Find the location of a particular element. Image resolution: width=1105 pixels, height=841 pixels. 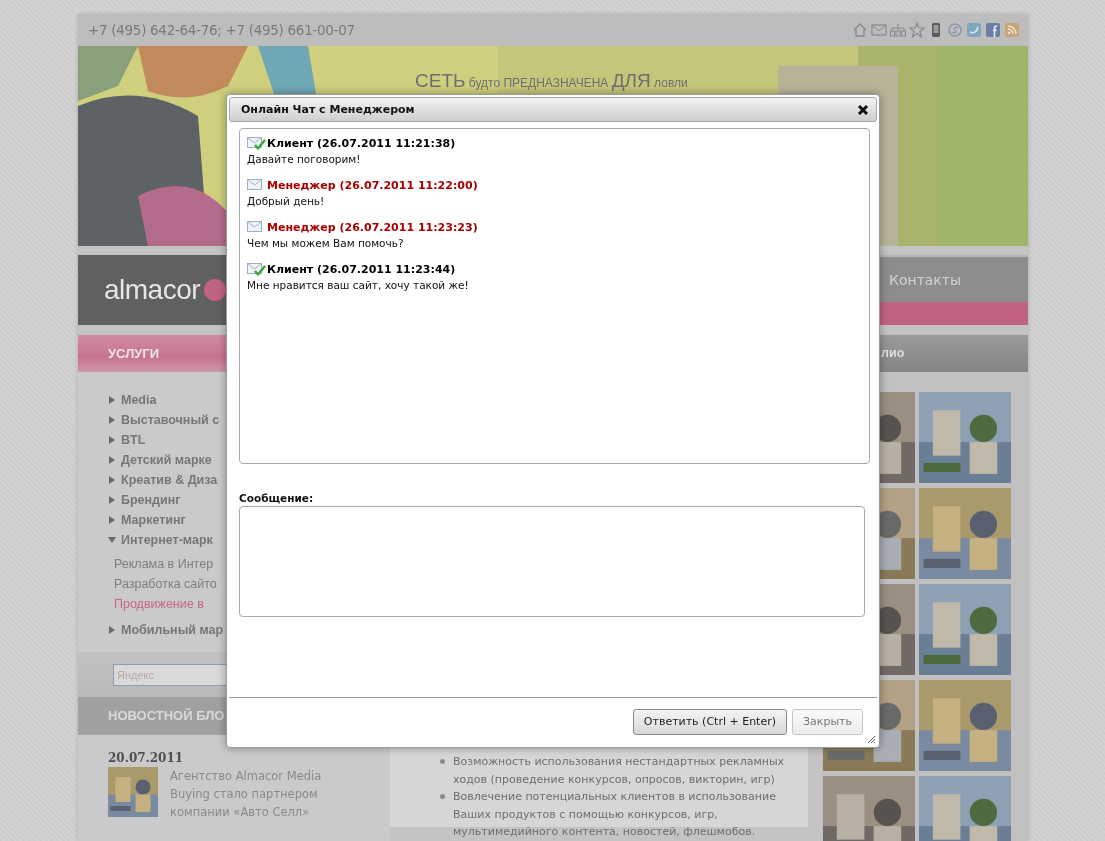

message-header: Менеджер (26.07.2011 11:23:23) is located at coordinates (372, 227).